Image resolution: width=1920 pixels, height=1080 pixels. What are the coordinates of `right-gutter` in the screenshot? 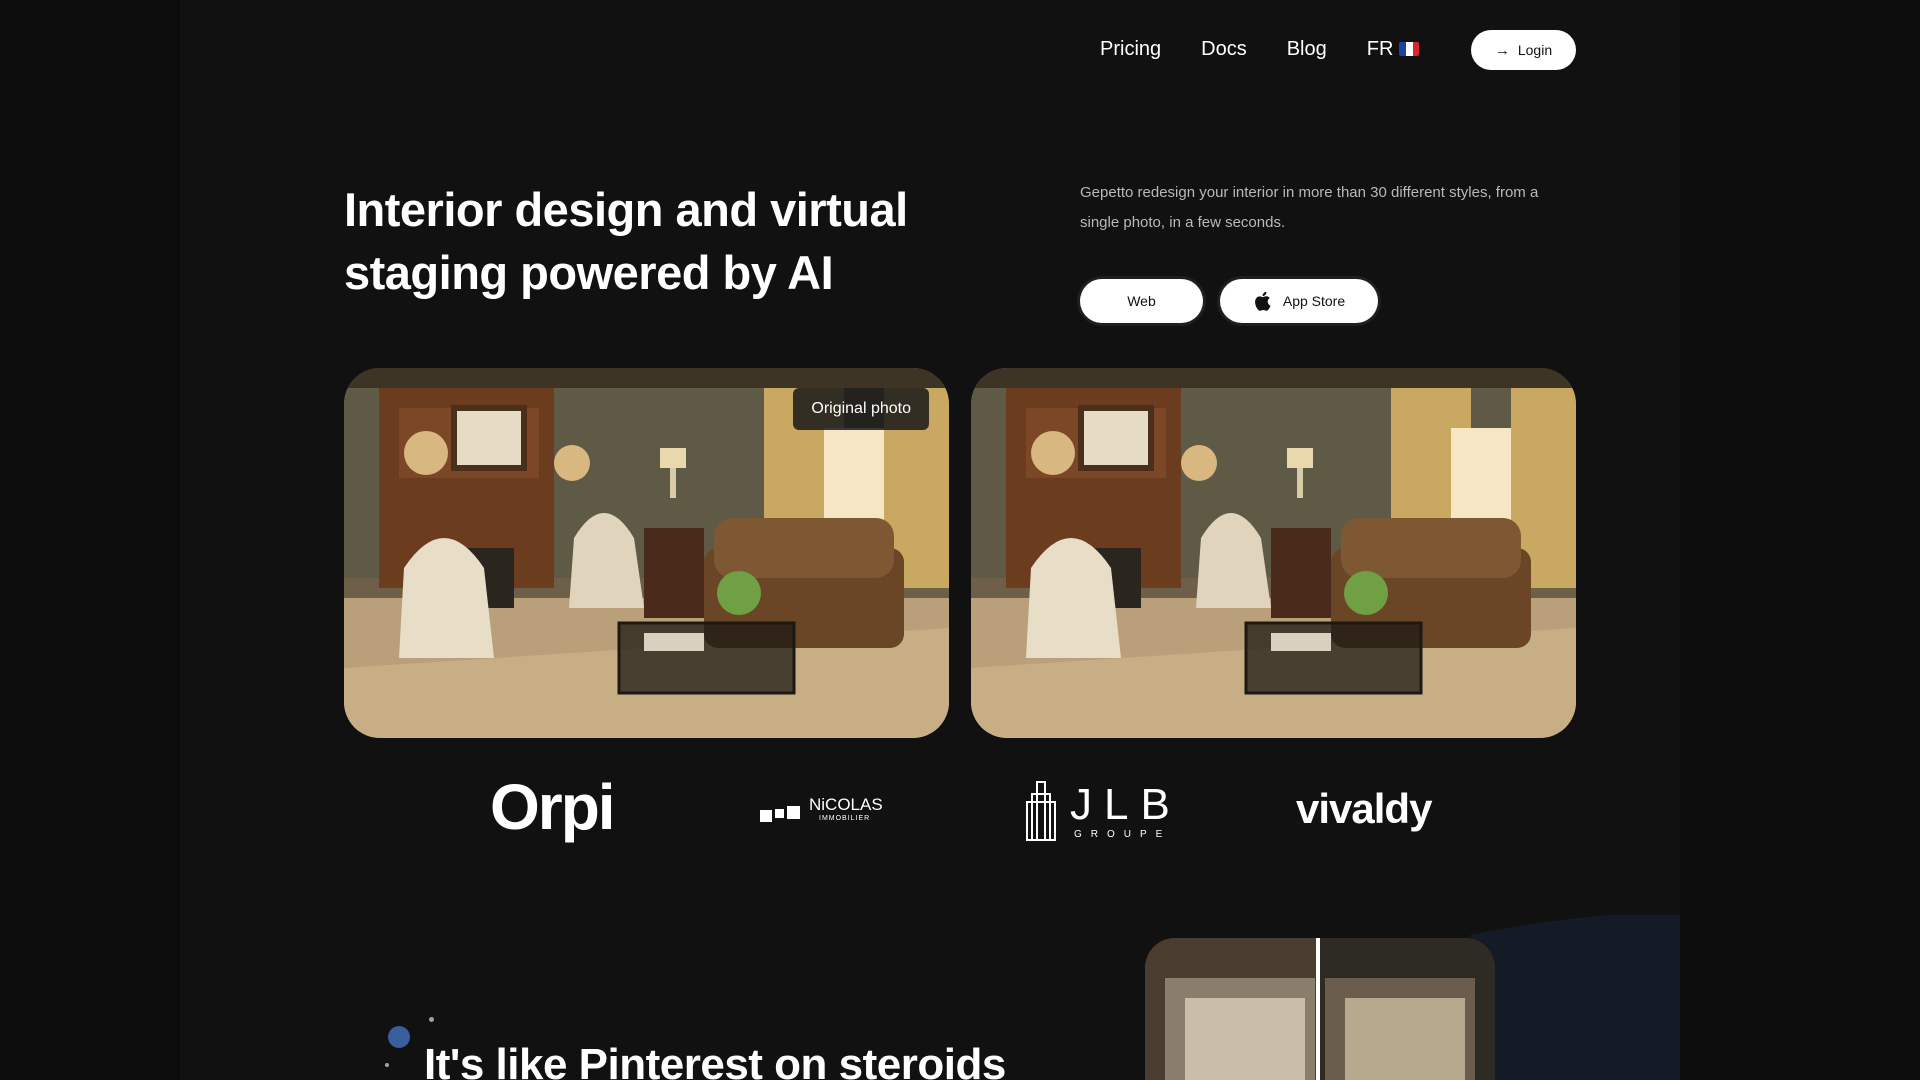 It's located at (1800, 540).